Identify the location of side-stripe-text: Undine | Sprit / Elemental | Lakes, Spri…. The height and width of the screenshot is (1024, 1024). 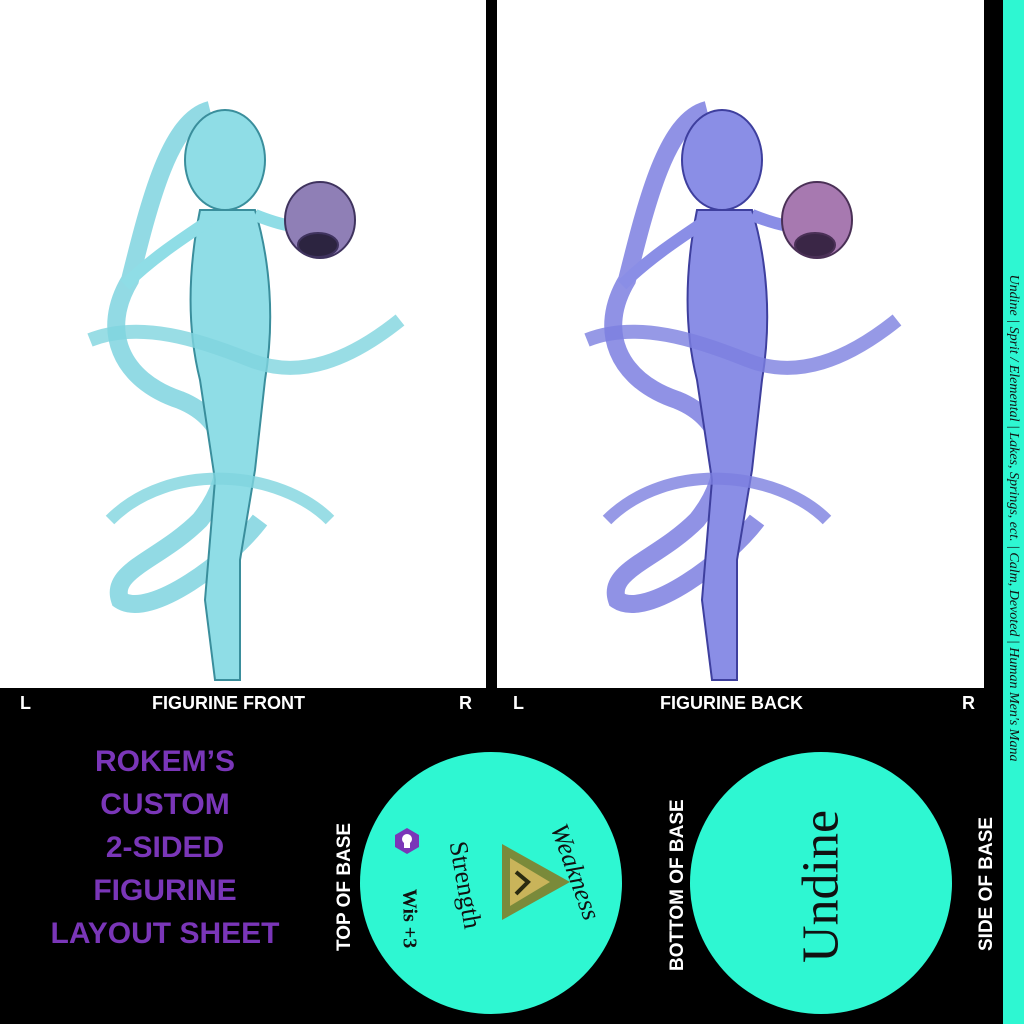
(1013, 518).